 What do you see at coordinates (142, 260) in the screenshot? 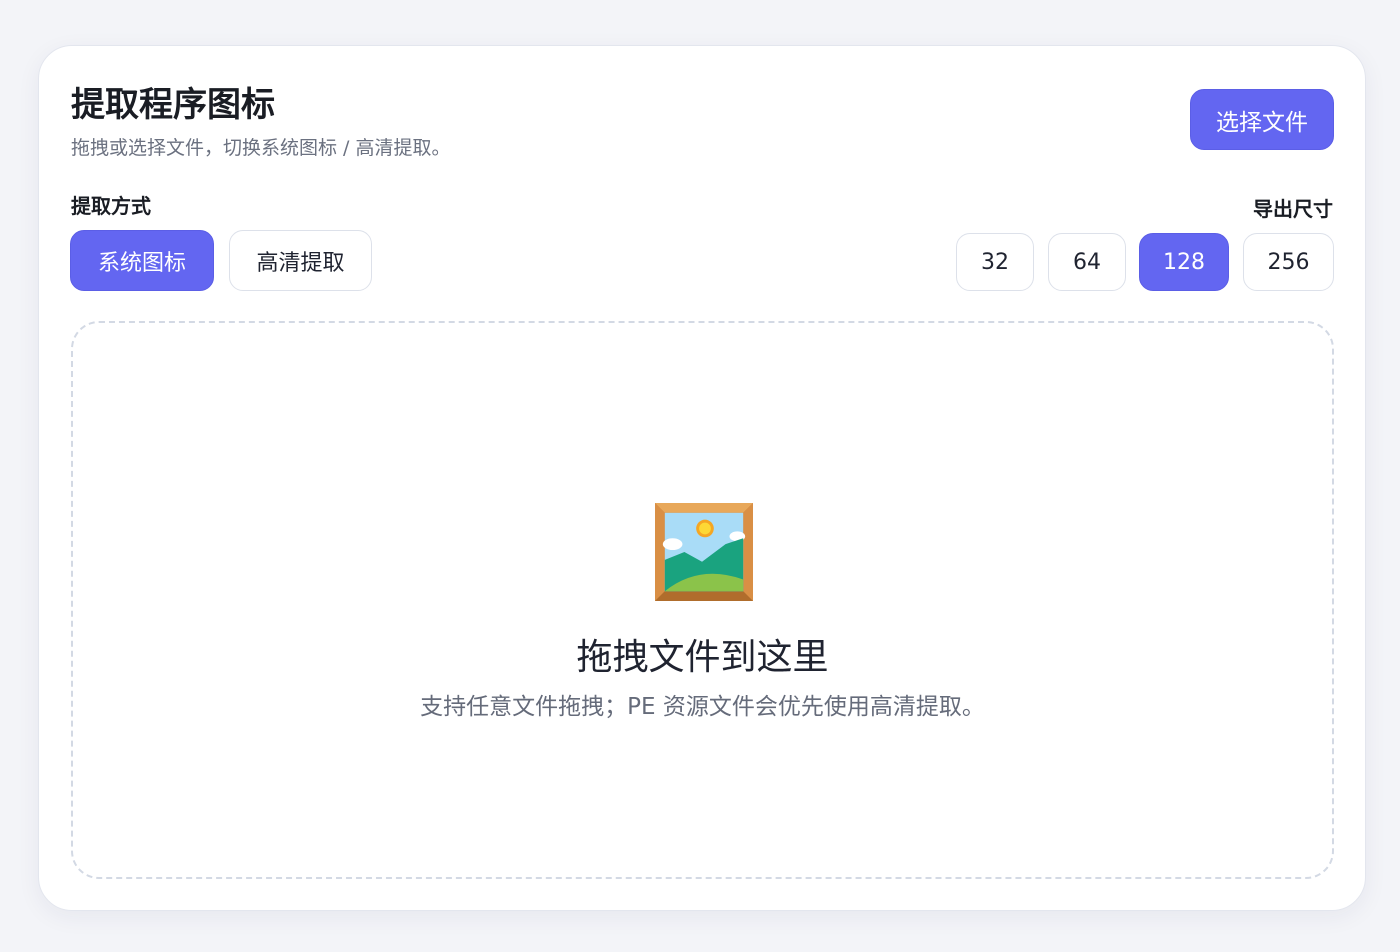
I see `mode-system-icon-button: 系统图标` at bounding box center [142, 260].